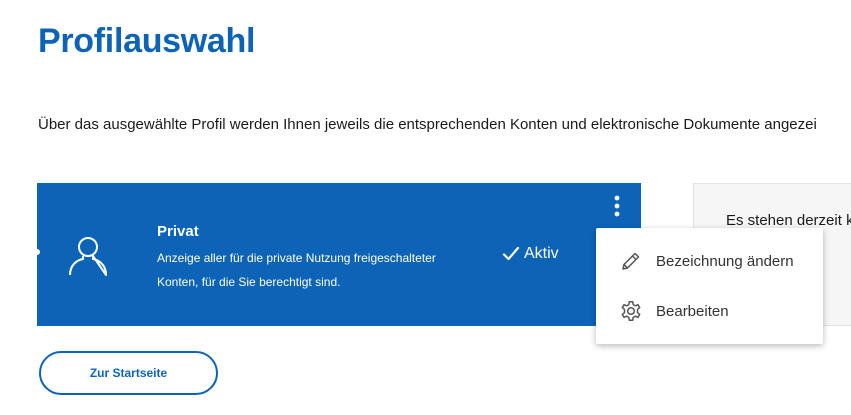 This screenshot has height=415, width=851. I want to click on active-status: Aktiv, so click(530, 254).